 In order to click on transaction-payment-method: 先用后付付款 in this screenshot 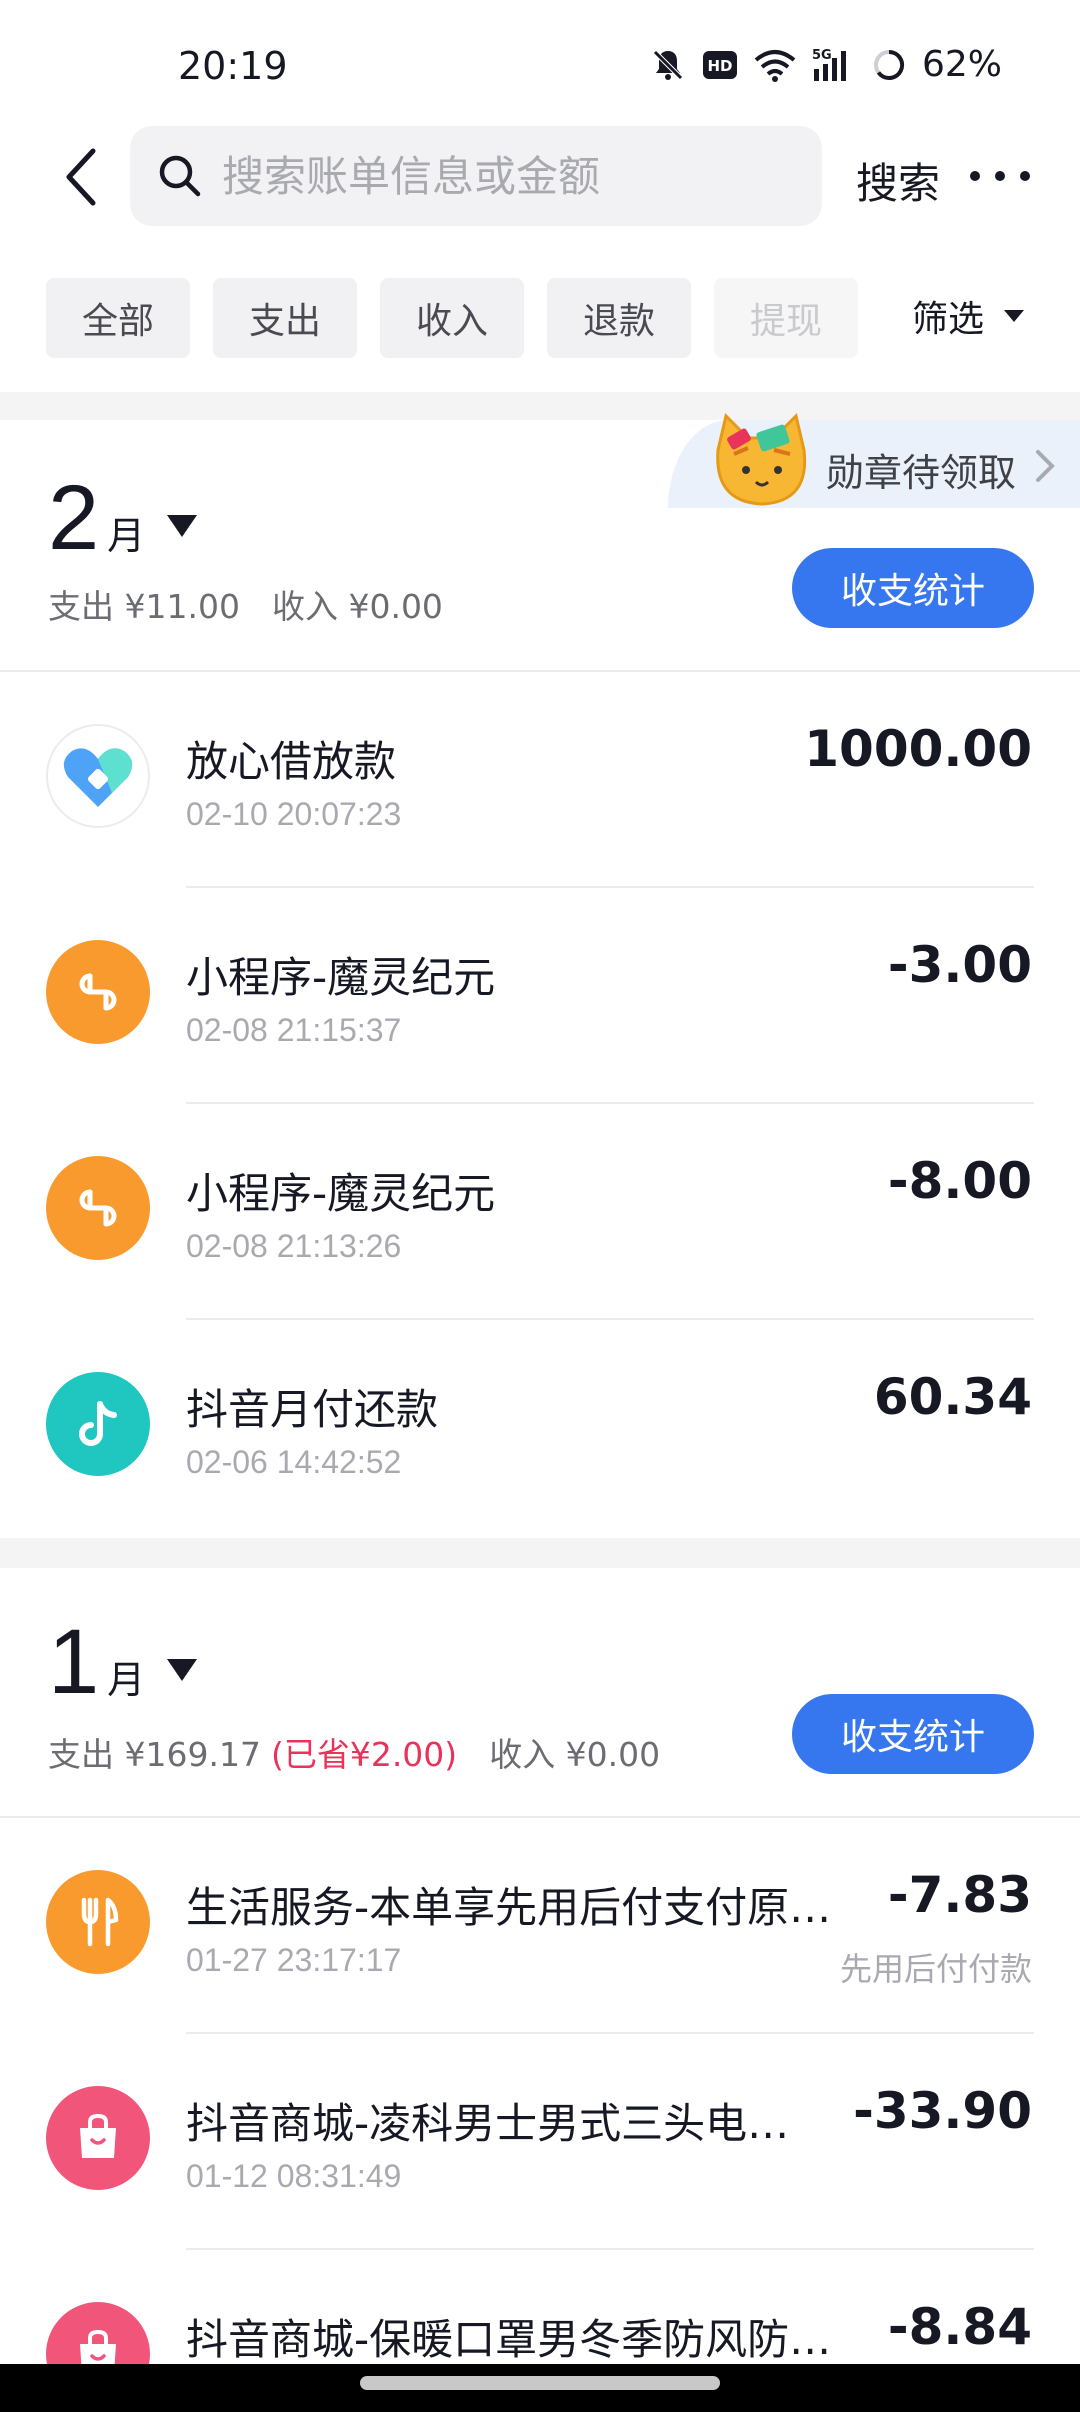, I will do `click(935, 1969)`.